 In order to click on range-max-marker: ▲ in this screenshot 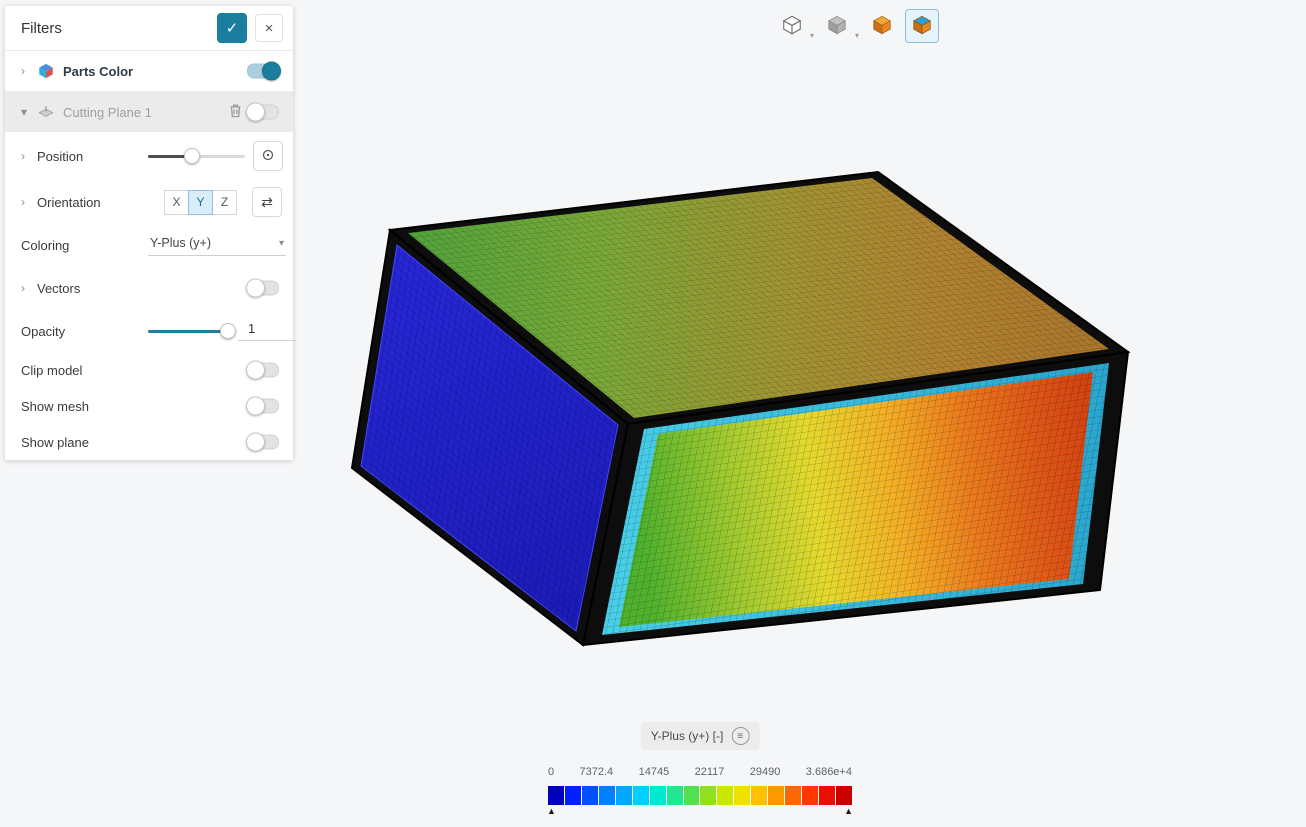, I will do `click(848, 811)`.